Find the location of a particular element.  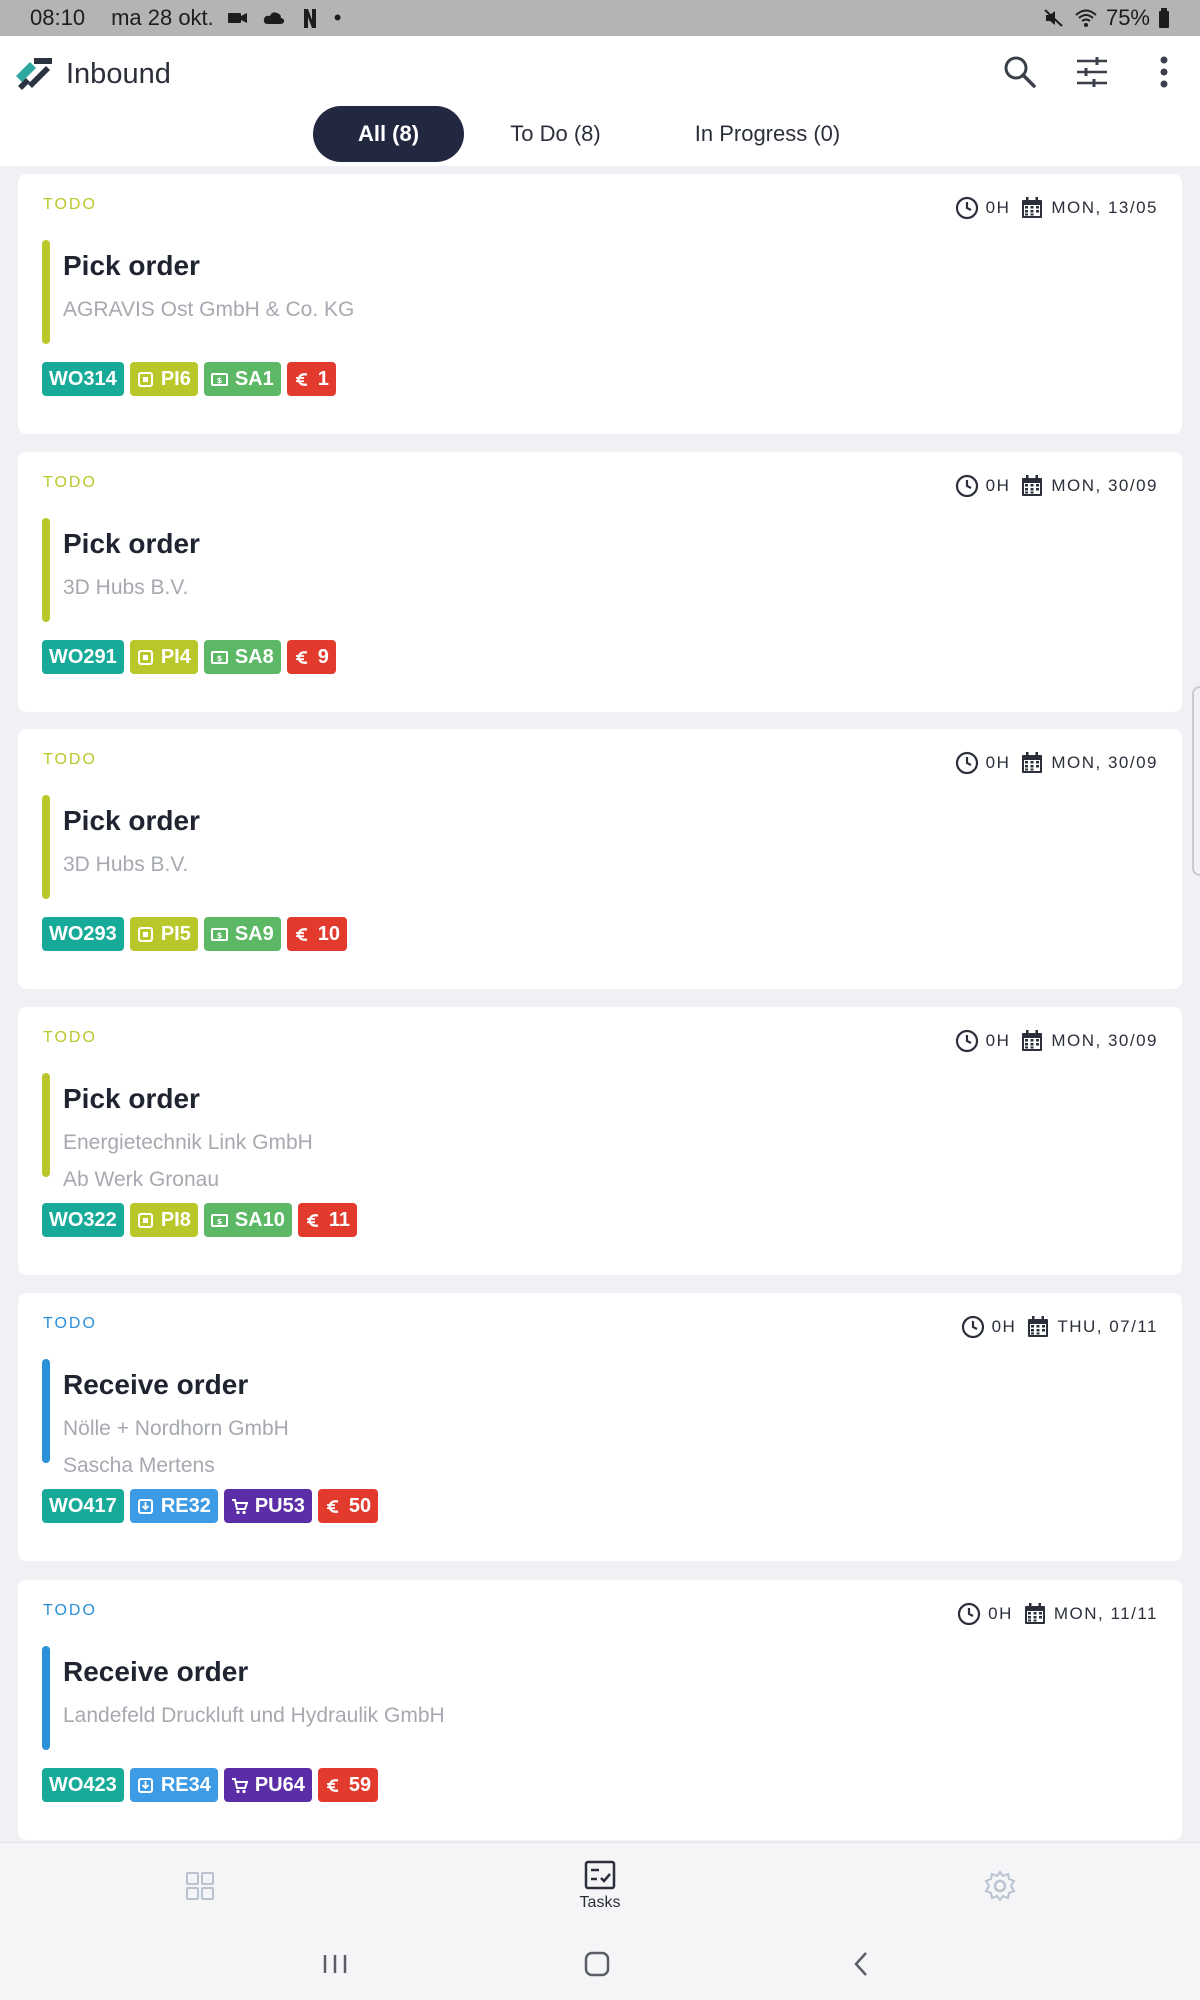

wifi-icon is located at coordinates (1086, 18).